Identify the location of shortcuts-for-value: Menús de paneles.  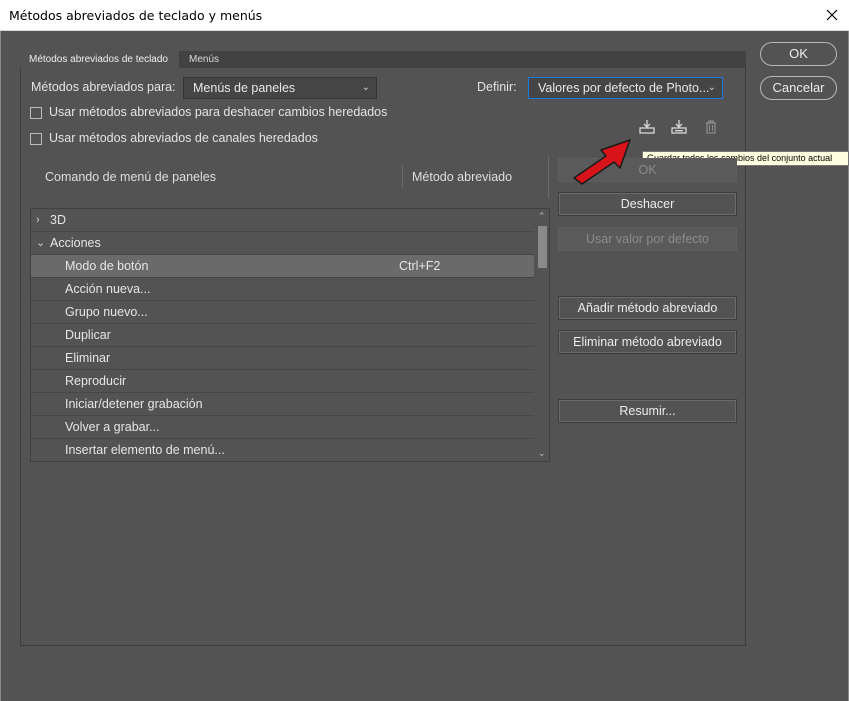
(244, 88).